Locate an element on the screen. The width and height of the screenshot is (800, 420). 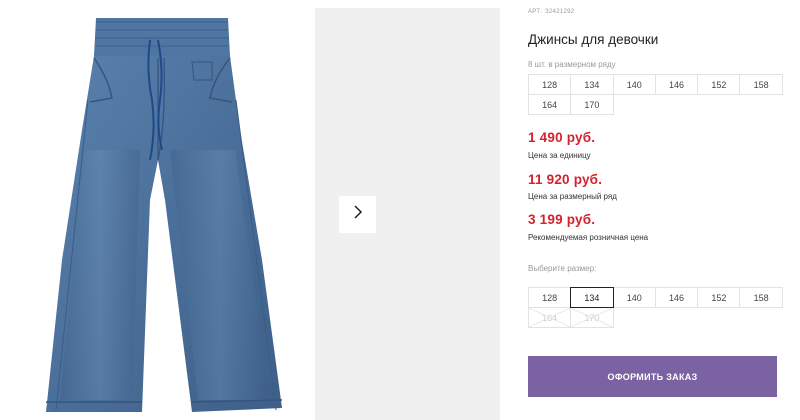
place-order-button: ОФОРМИТЬ ЗАКАЗ is located at coordinates (652, 376).